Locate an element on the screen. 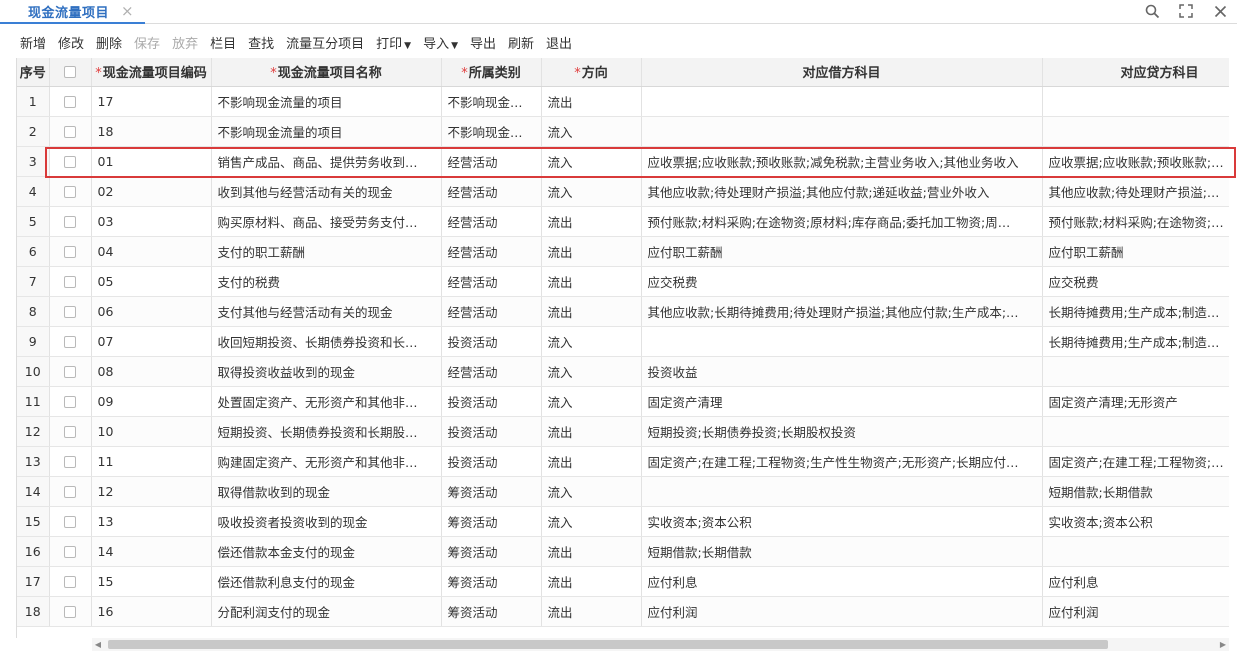 This screenshot has width=1237, height=651. cell-credit: 应付利润 is located at coordinates (1135, 611).